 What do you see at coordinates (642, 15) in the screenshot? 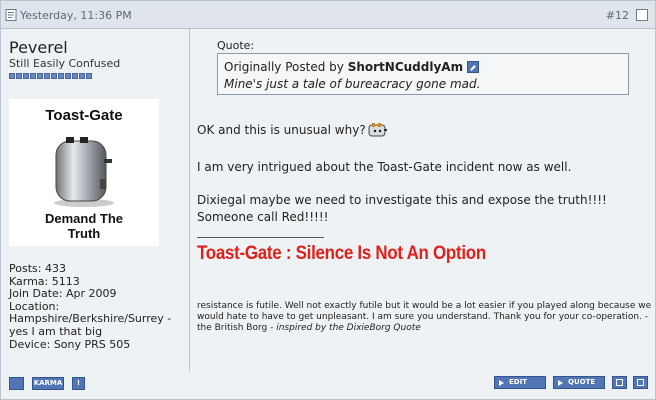
I see `multi-quote-checkbox` at bounding box center [642, 15].